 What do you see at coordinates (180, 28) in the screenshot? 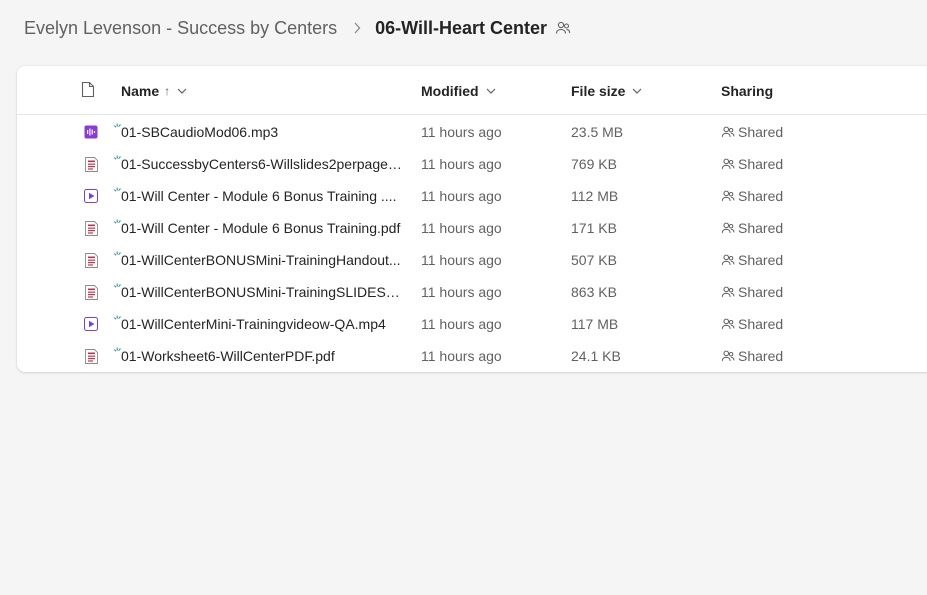
I see `breadcrumb-parent-link: Evelyn Levenson - Success by Centers` at bounding box center [180, 28].